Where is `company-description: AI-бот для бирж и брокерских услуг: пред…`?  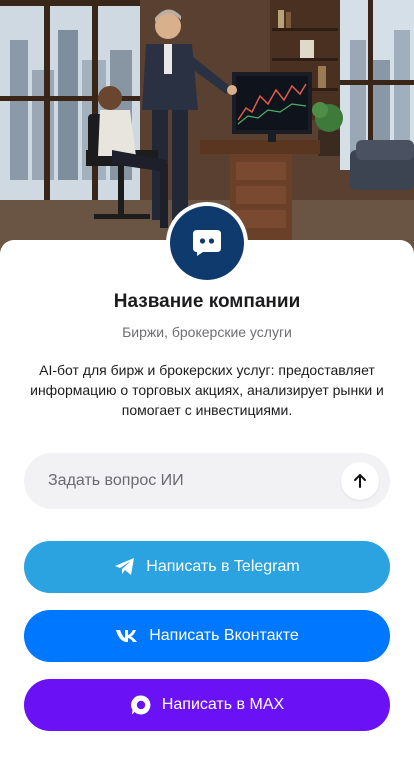 company-description: AI-бот для бирж и брокерских услуг: пред… is located at coordinates (207, 390).